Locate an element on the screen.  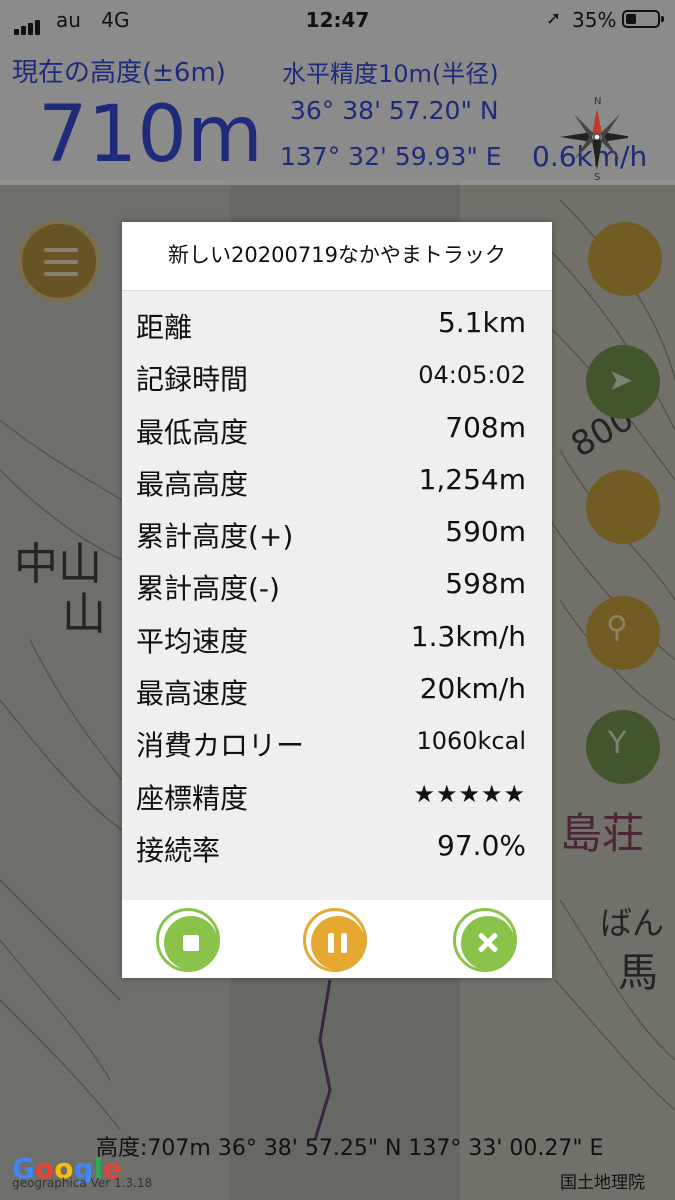
stat-label: 最高速度 is located at coordinates (192, 694).